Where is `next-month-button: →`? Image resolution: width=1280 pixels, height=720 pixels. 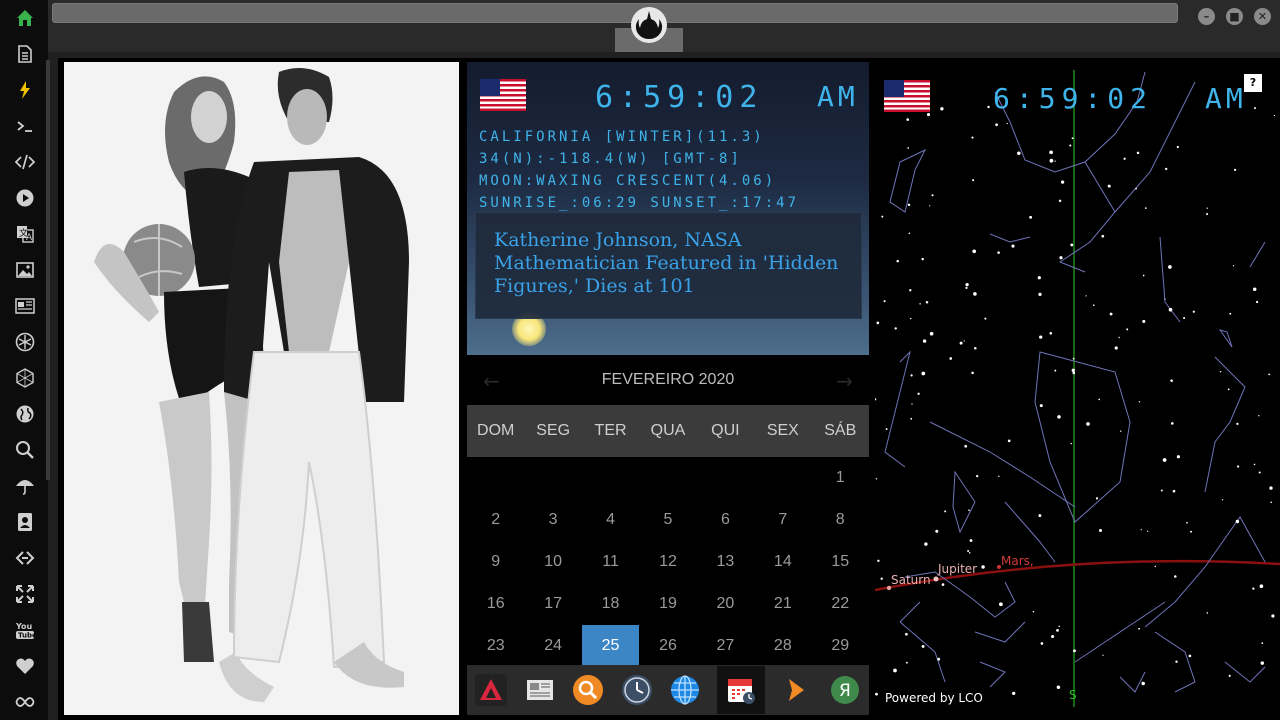
next-month-button: → is located at coordinates (844, 381).